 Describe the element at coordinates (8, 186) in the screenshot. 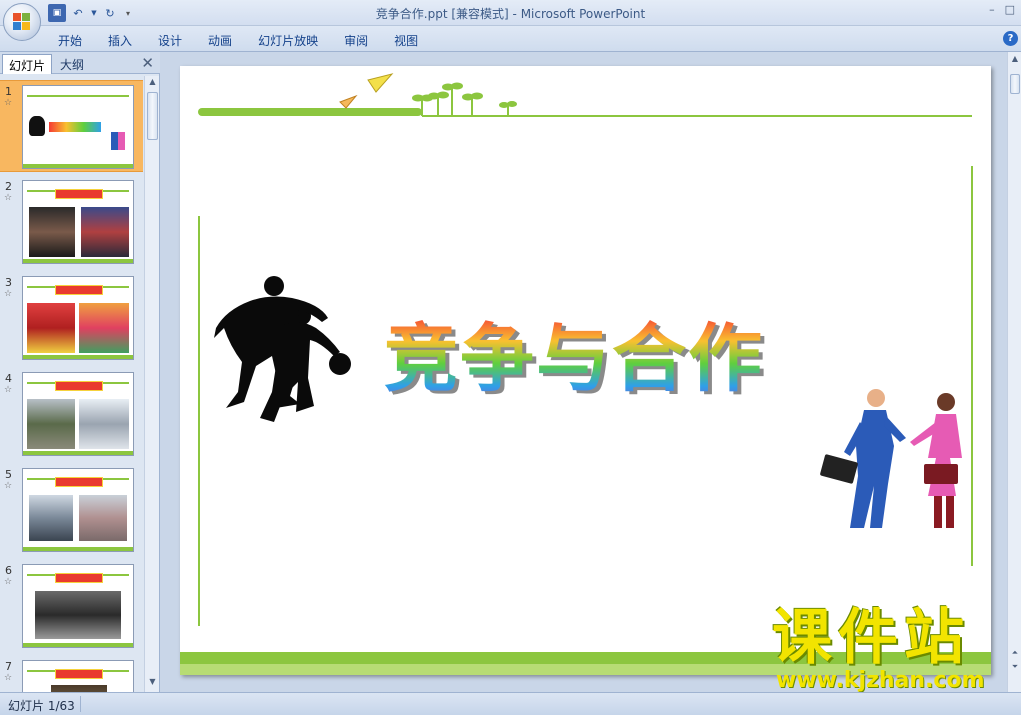

I see `thumbnail-number: 2` at that location.